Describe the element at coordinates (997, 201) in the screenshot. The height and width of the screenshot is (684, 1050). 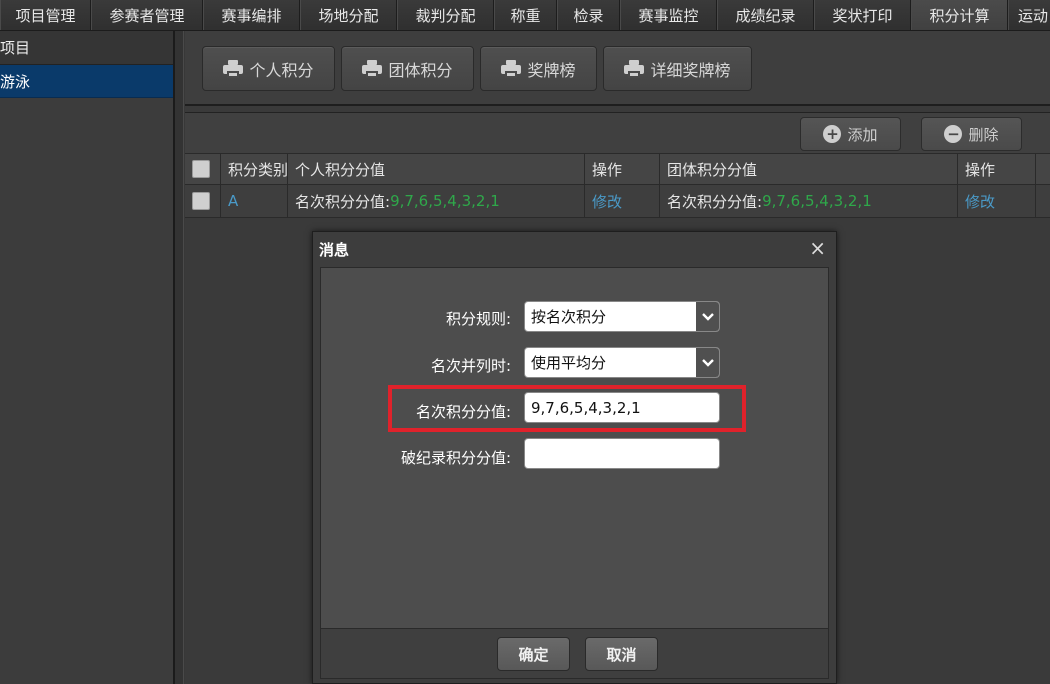
I see `edit-team-link: 修改` at that location.